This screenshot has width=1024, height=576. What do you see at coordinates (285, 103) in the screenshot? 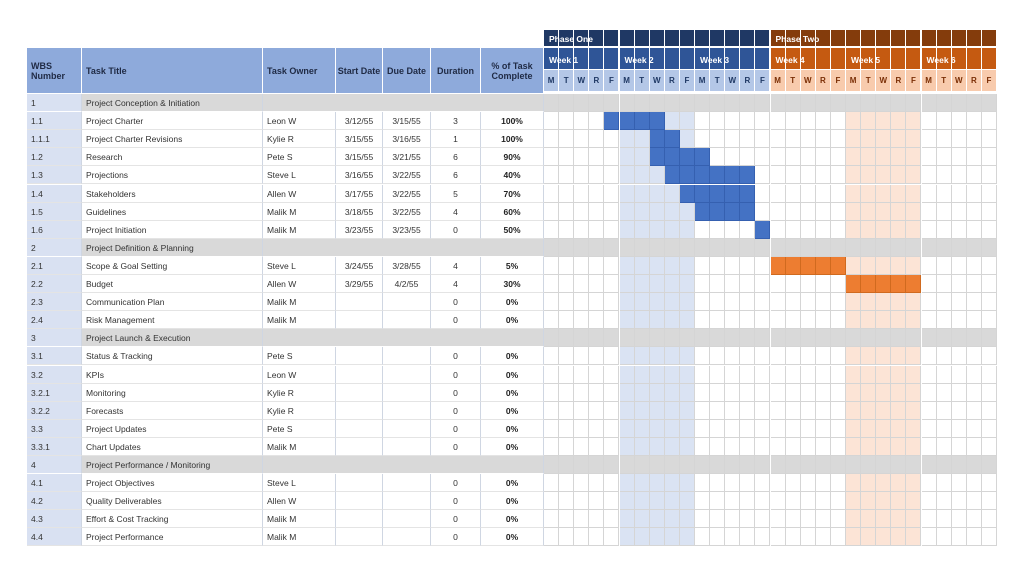
I see `section-row: 1 Project Conception & Initiation` at bounding box center [285, 103].